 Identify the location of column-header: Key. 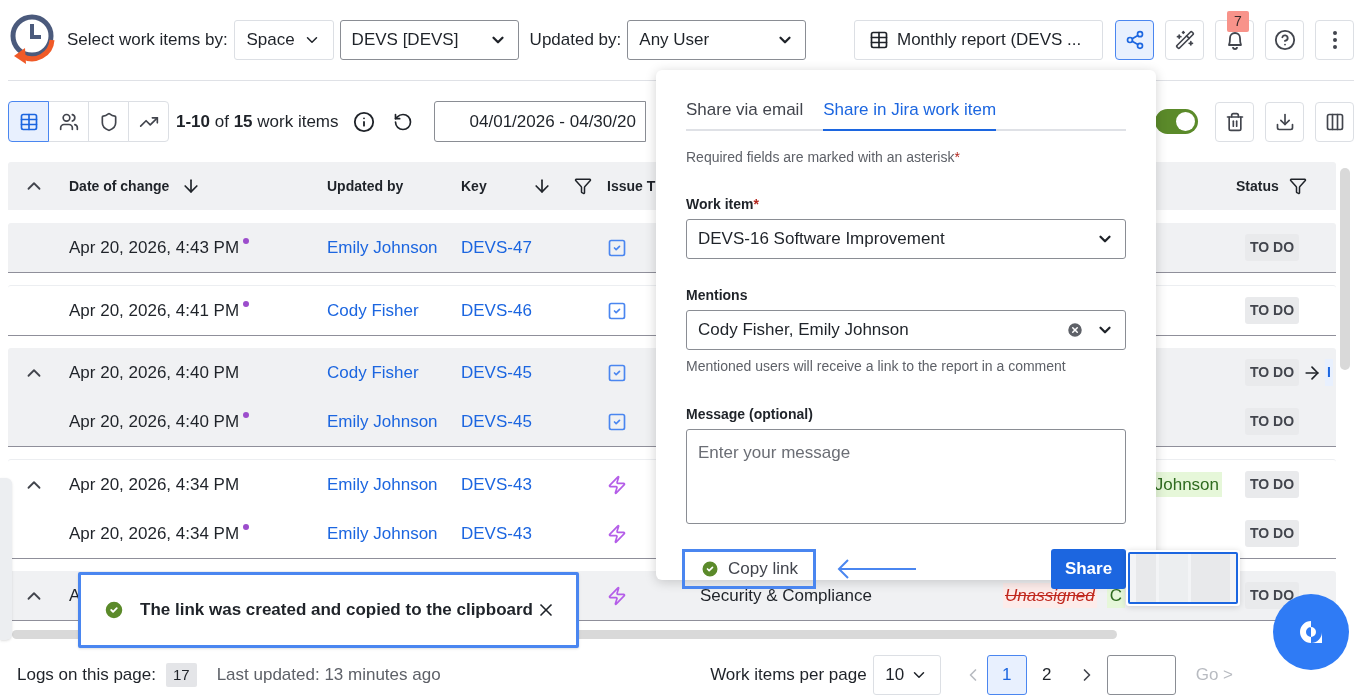
(474, 186).